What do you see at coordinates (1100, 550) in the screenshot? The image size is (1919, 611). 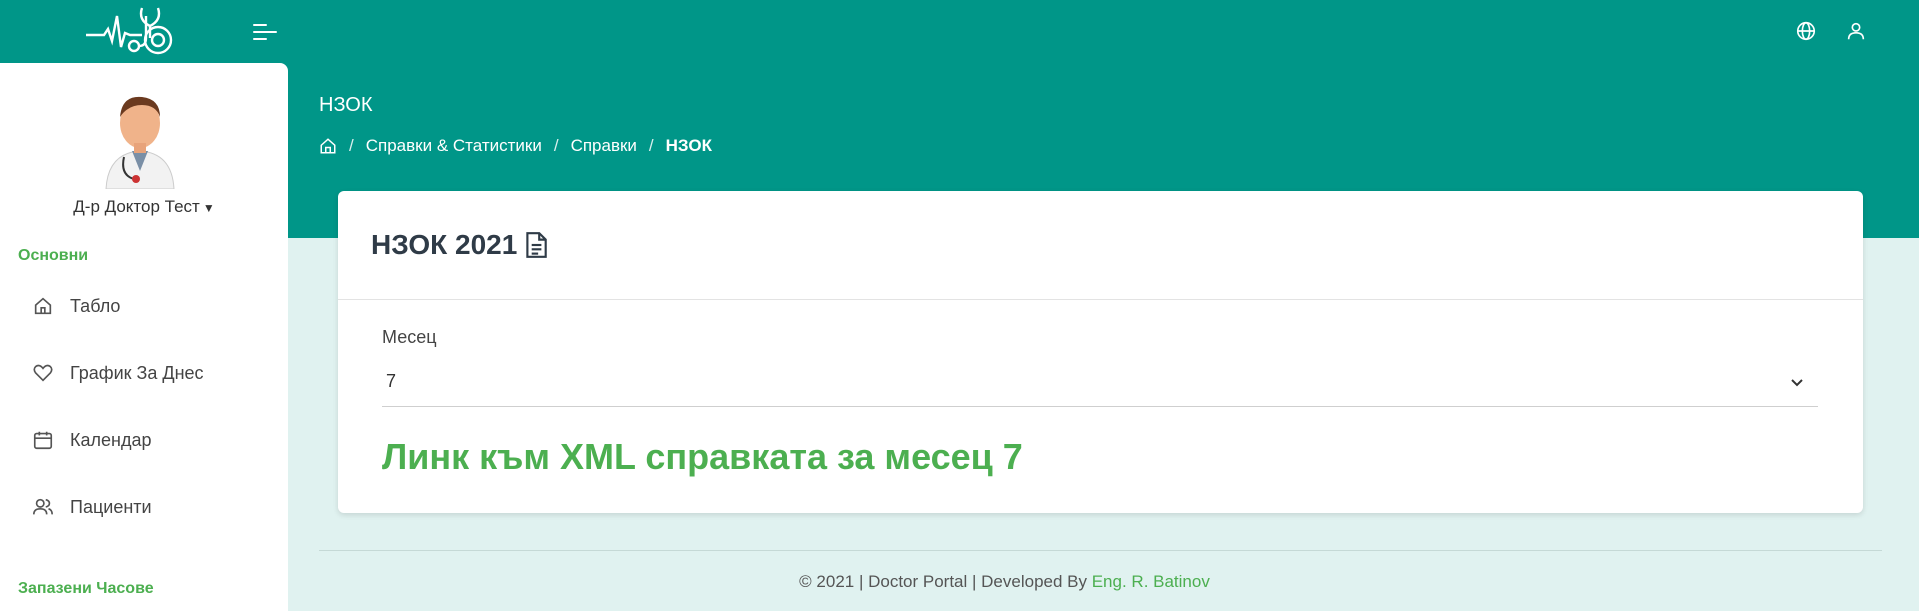 I see `footer-divider` at bounding box center [1100, 550].